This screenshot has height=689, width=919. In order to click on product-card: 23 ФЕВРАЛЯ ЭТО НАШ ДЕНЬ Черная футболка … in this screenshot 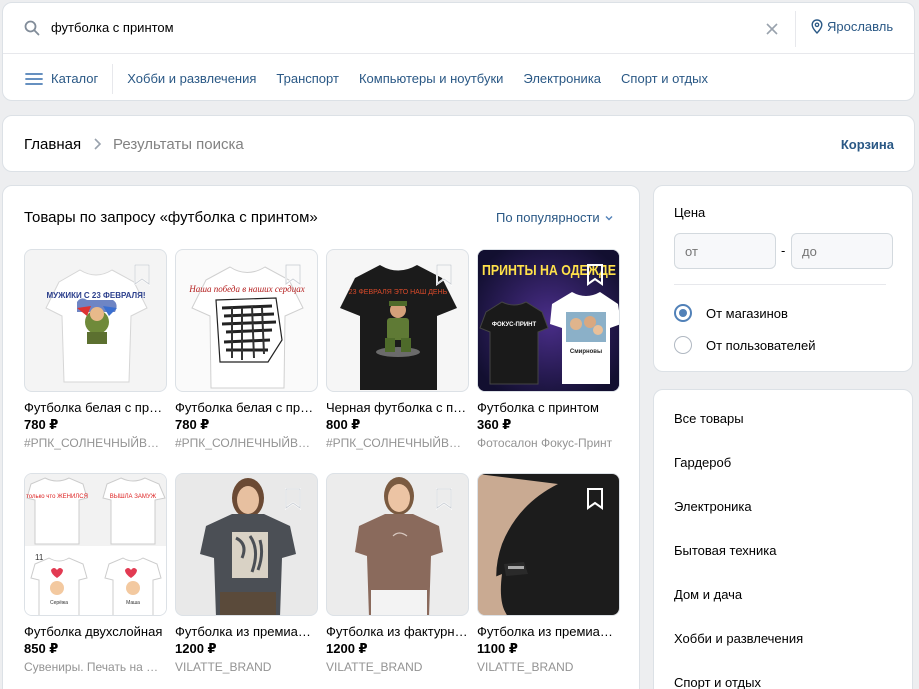, I will do `click(397, 349)`.